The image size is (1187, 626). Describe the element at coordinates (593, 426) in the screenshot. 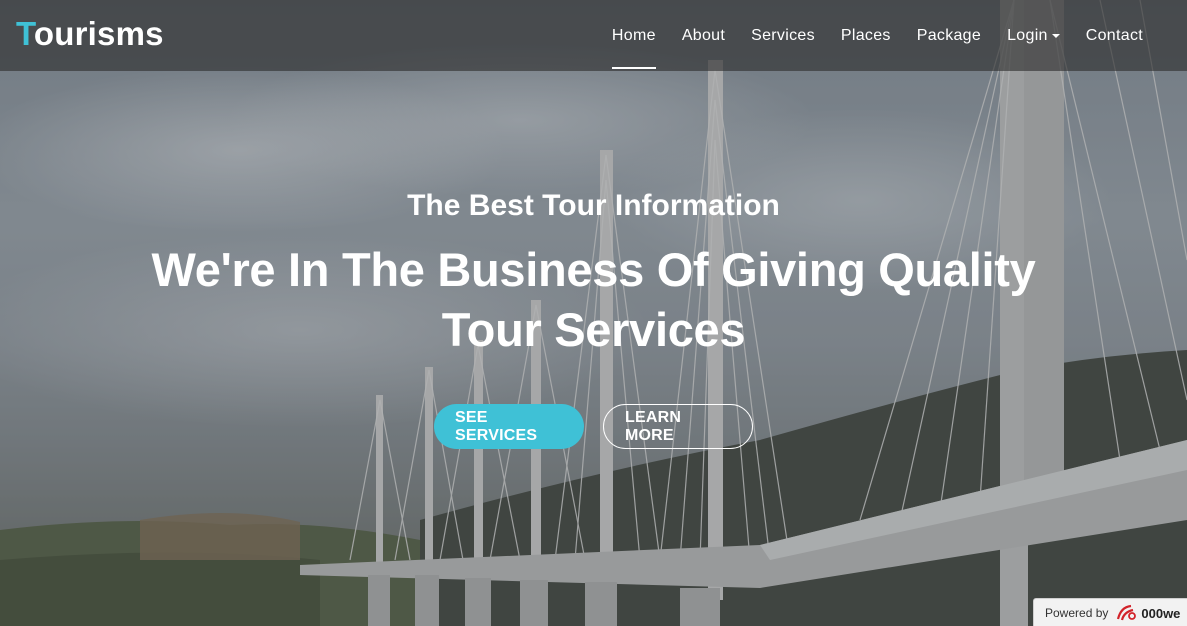

I see `hero-cta-group: SEE SERVICES LEARN MORE` at that location.